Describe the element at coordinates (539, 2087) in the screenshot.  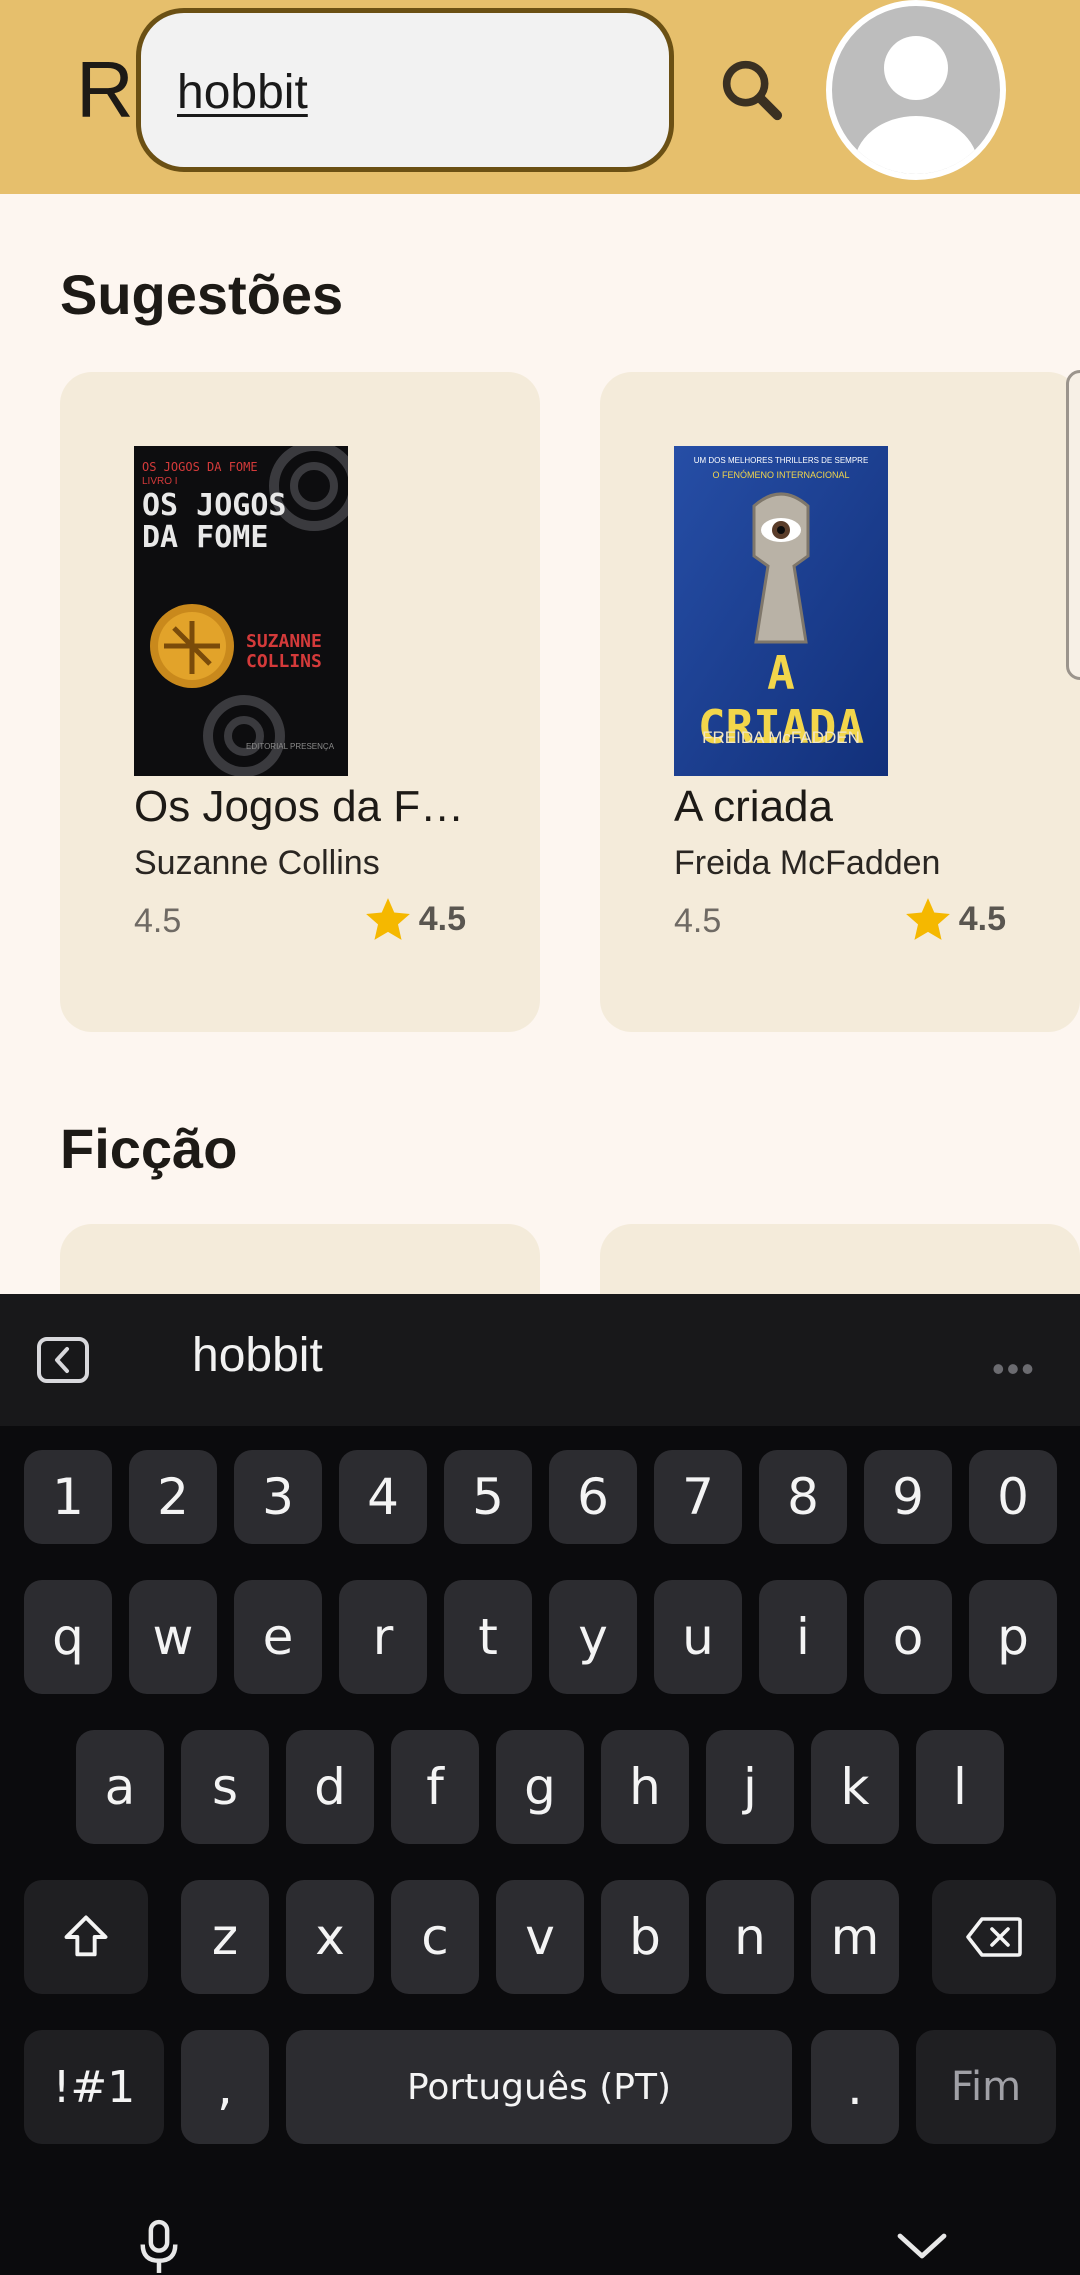
I see `space-key: Português (PT)` at that location.